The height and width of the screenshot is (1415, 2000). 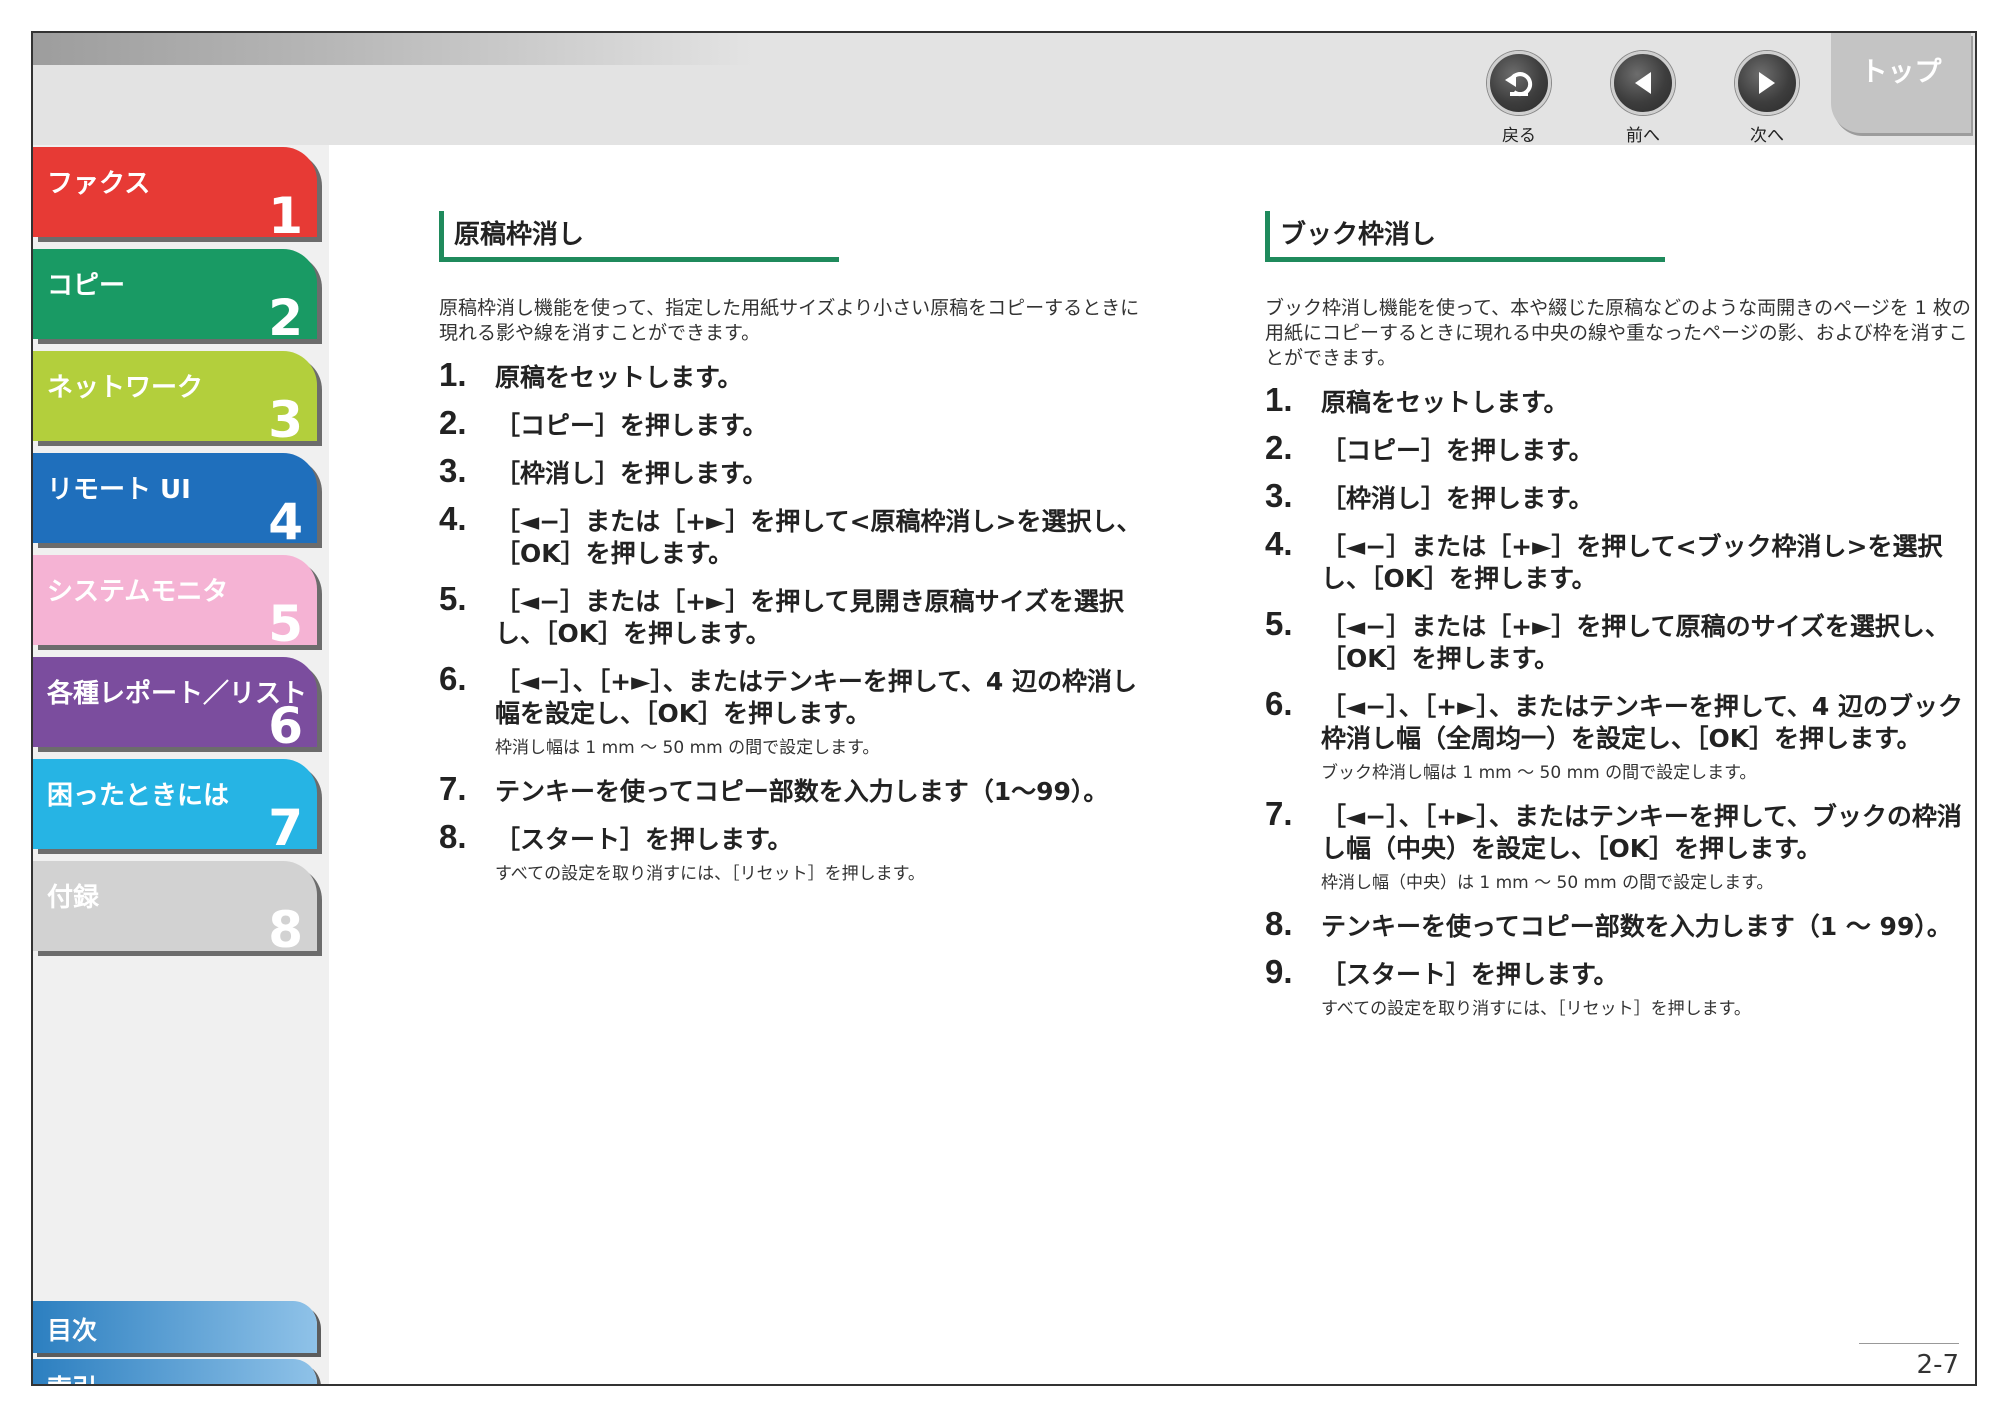 I want to click on triangle-right-icon, so click(x=1767, y=83).